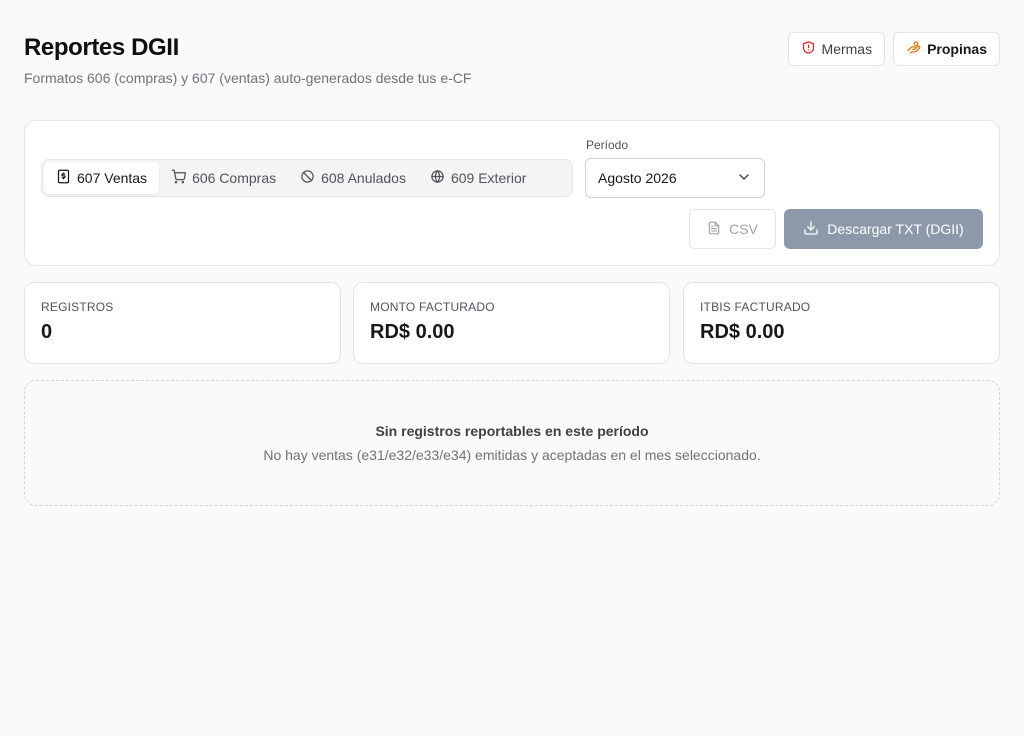 The height and width of the screenshot is (736, 1024). Describe the element at coordinates (437, 178) in the screenshot. I see `globe-icon` at that location.